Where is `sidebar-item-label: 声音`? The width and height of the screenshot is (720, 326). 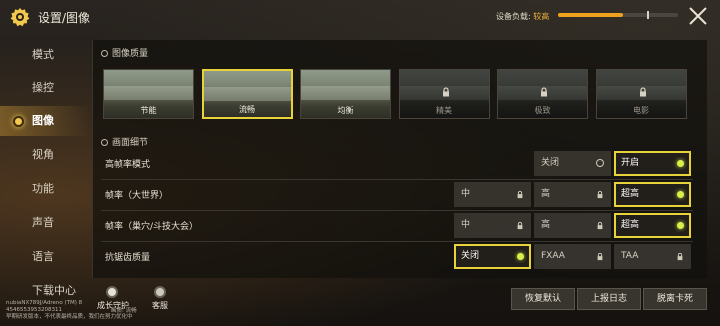
sidebar-item-label: 声音 is located at coordinates (43, 222).